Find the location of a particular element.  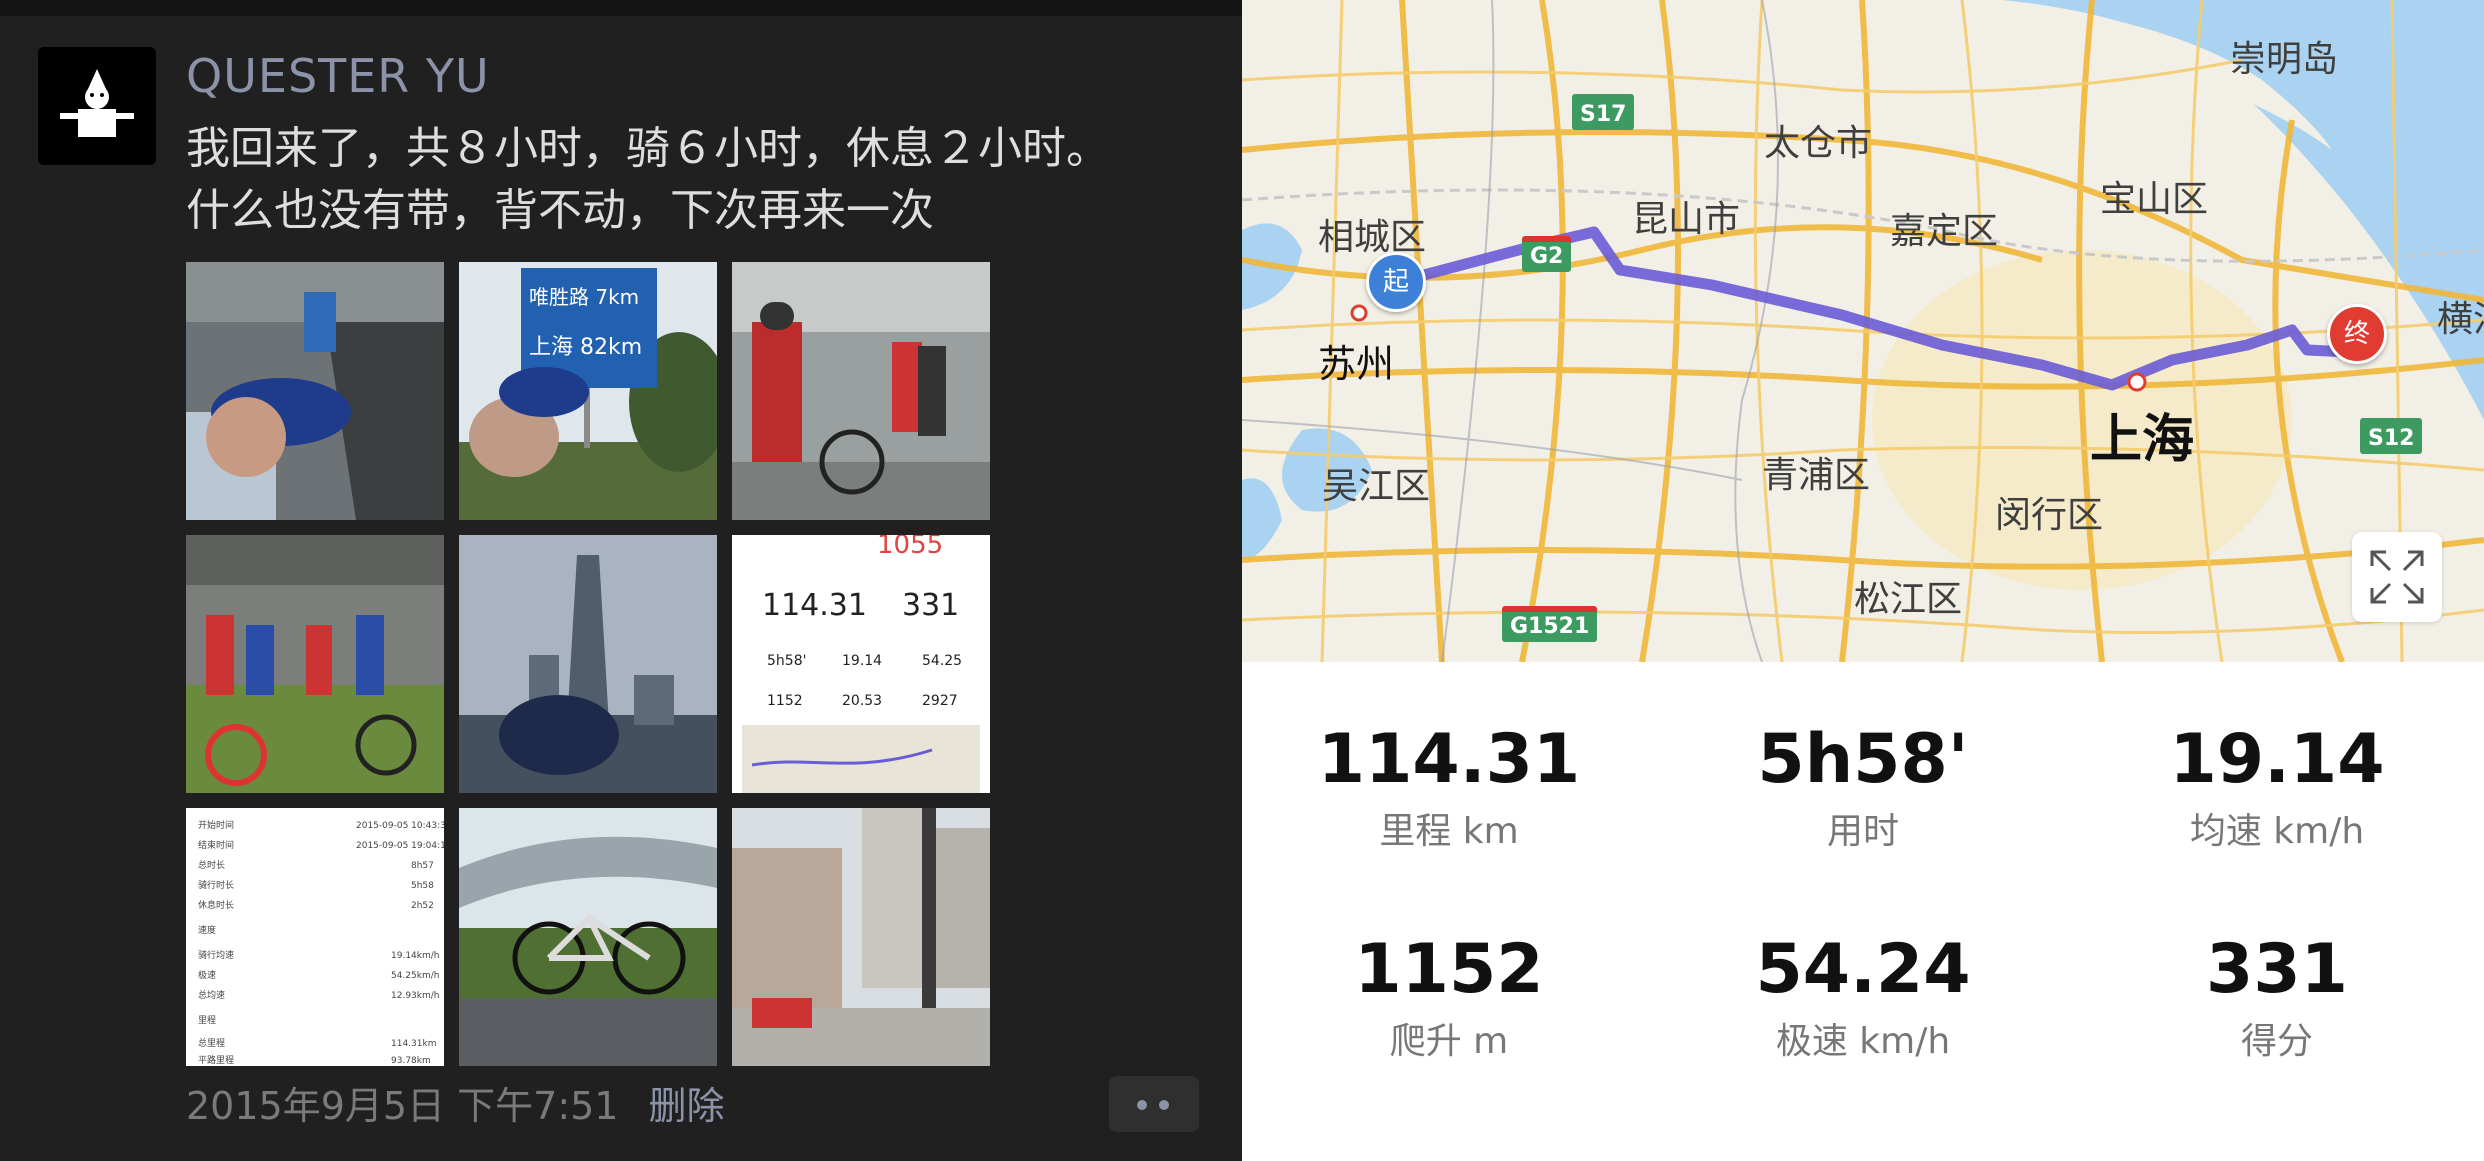

end-marker: 终 is located at coordinates (2357, 334).